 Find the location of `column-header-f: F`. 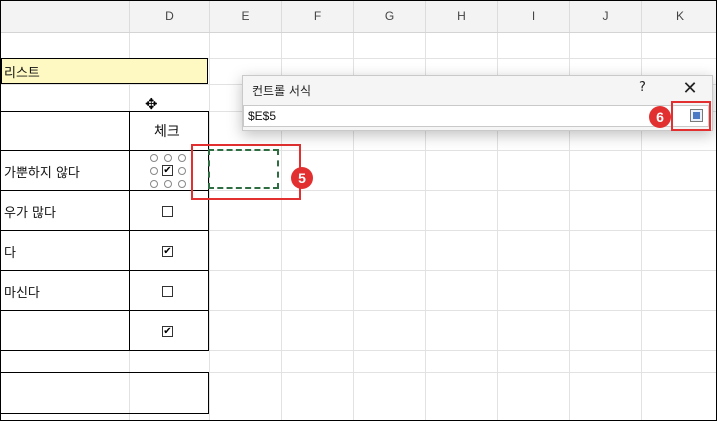

column-header-f: F is located at coordinates (317, 16).